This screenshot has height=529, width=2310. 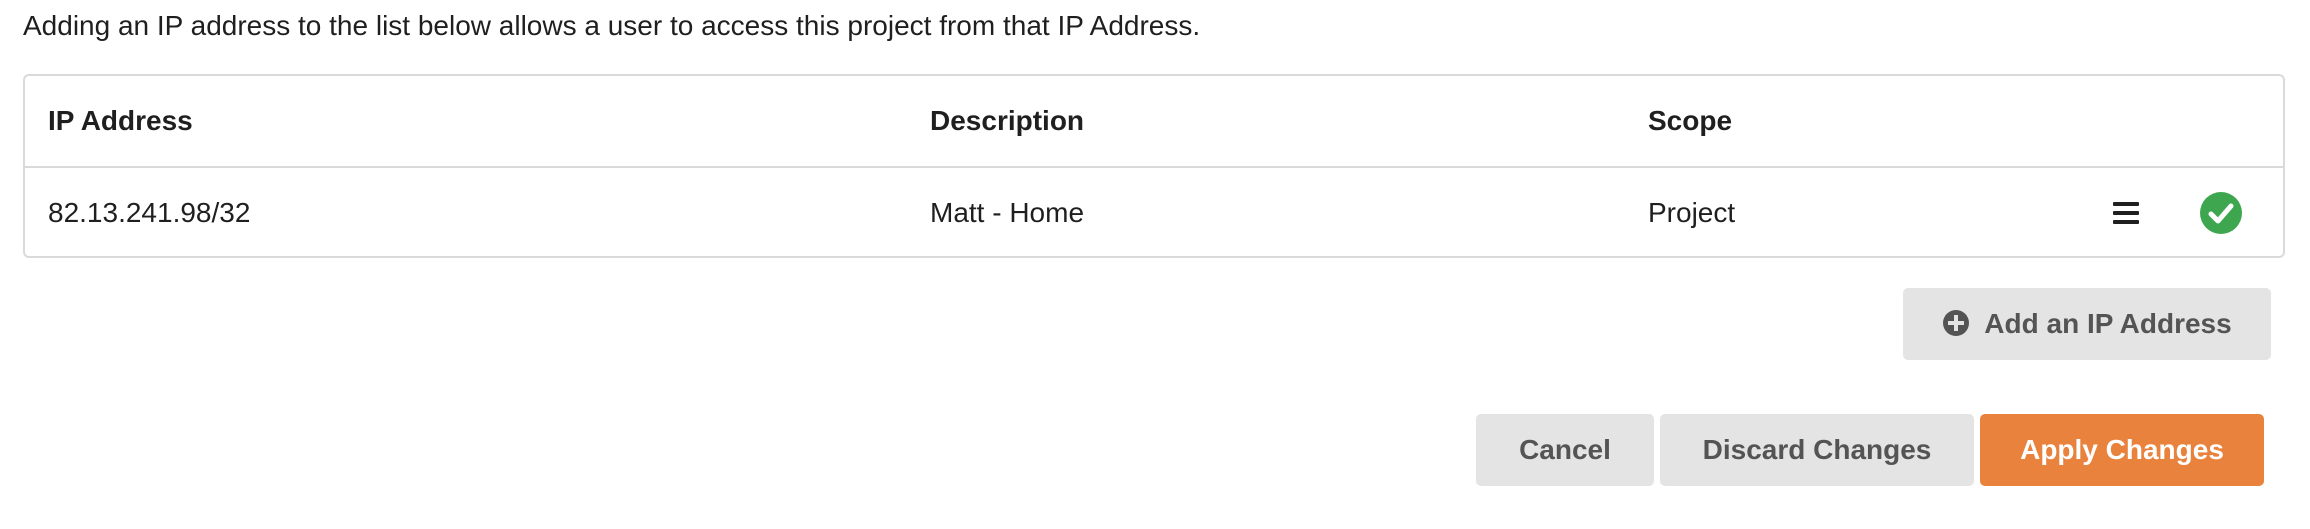 I want to click on description-cell: Matt - Home, so click(x=1007, y=212).